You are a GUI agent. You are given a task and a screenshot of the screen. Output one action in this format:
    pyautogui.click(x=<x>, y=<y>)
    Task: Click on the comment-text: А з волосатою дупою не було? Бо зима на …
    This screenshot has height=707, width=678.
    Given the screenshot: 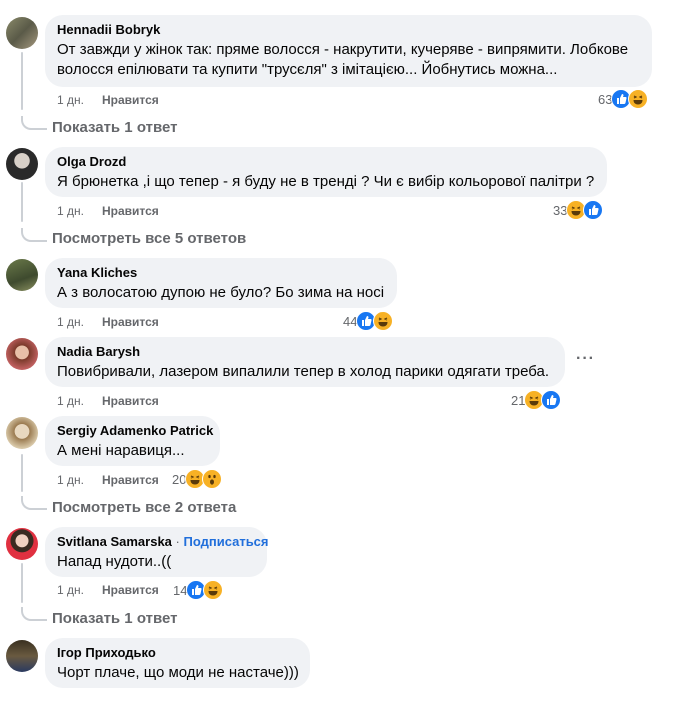 What is the action you would take?
    pyautogui.click(x=221, y=292)
    